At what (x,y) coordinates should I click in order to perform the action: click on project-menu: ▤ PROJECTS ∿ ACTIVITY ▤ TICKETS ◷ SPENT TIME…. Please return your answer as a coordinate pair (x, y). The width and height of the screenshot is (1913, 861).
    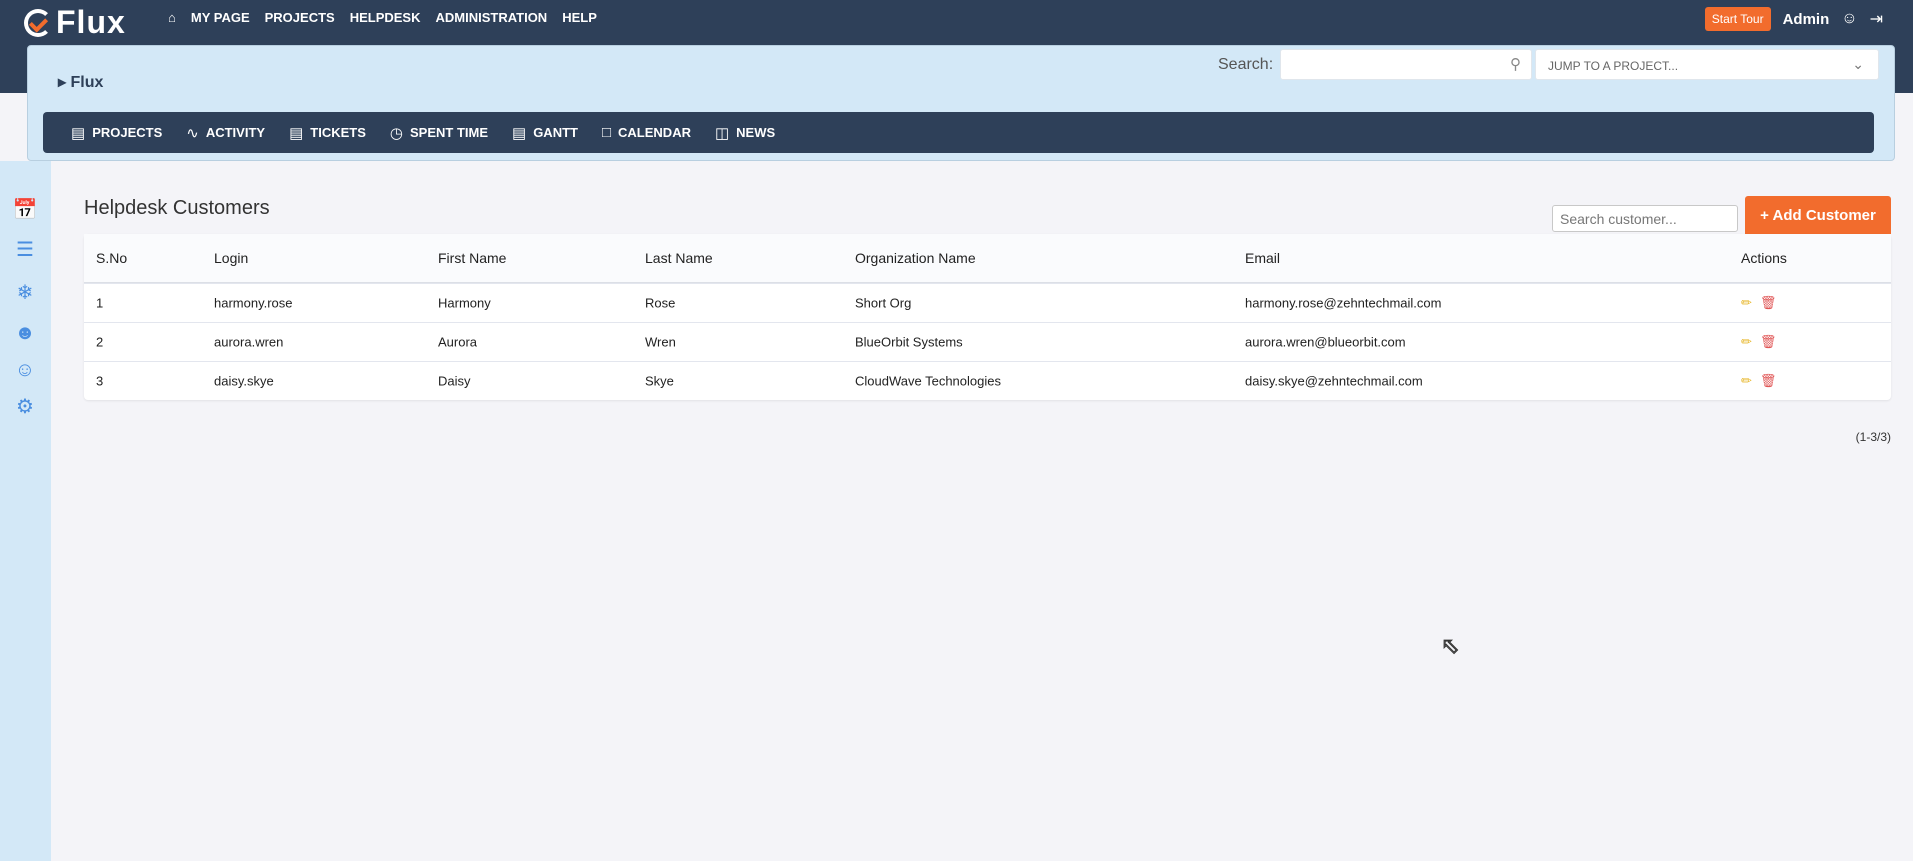
    Looking at the image, I should click on (958, 132).